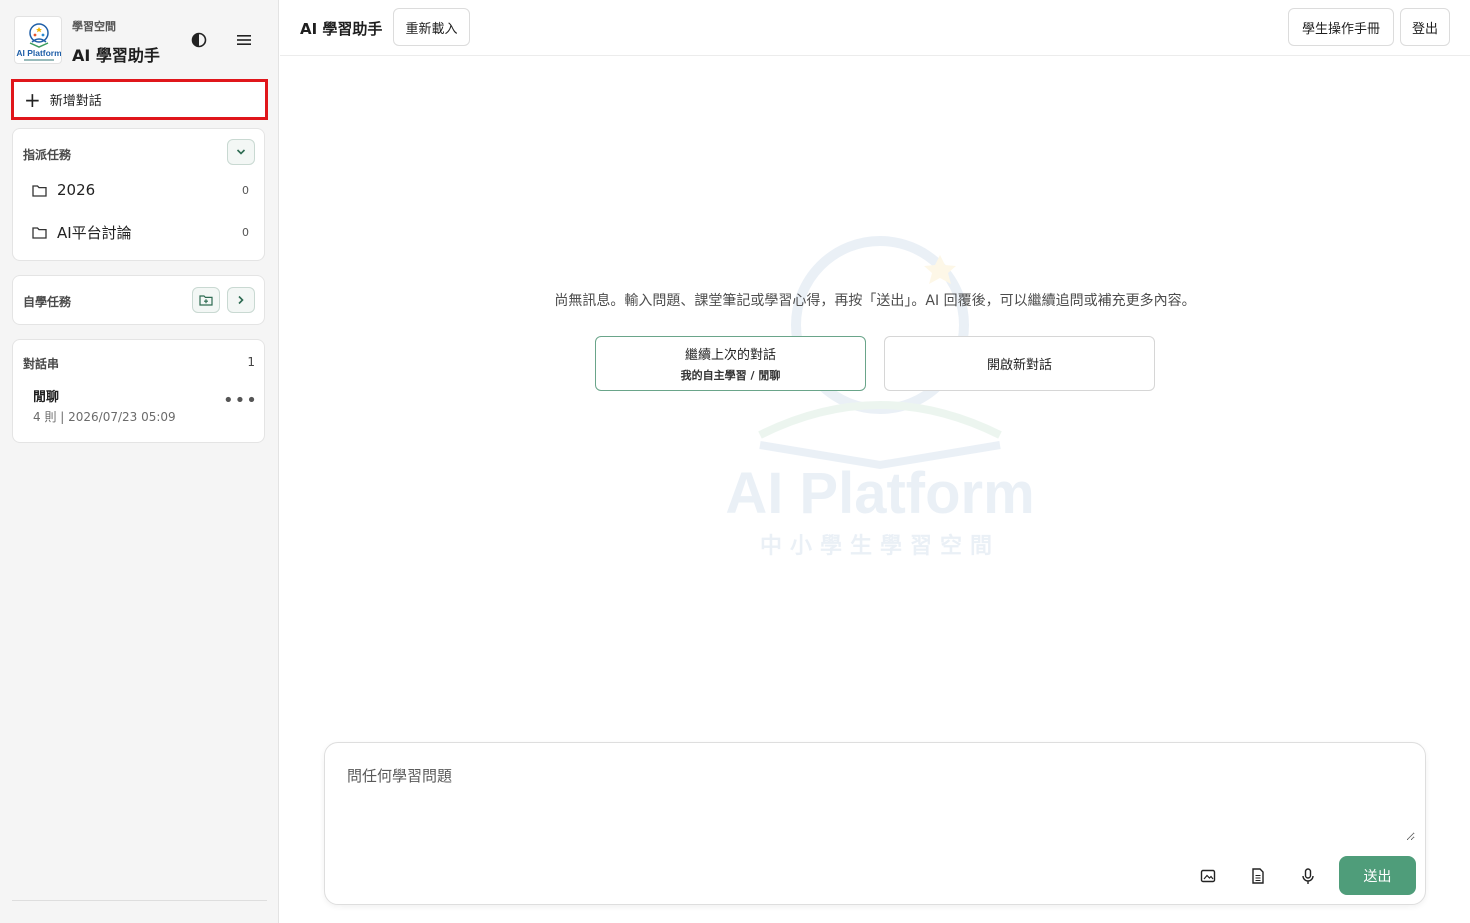 Image resolution: width=1470 pixels, height=923 pixels. I want to click on message-composer: 送出, so click(875, 823).